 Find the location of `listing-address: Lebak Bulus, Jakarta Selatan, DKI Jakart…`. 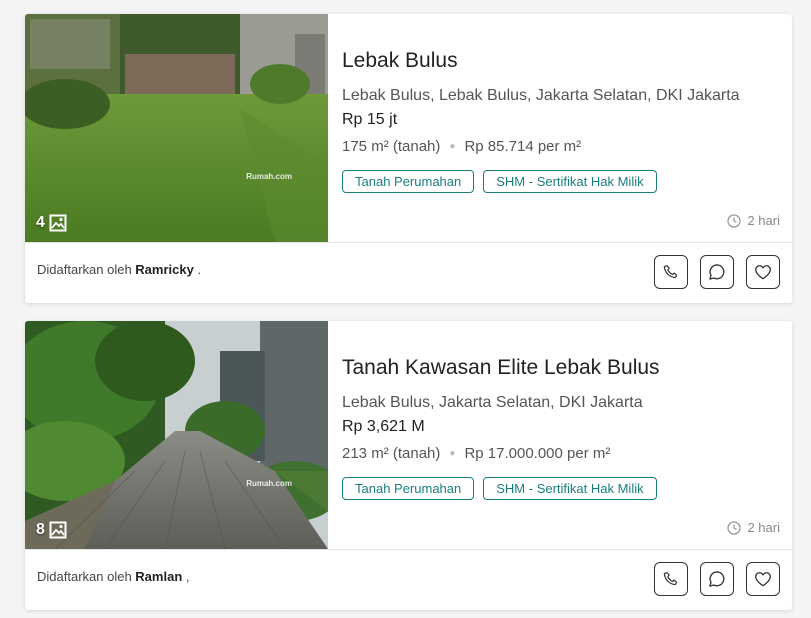

listing-address: Lebak Bulus, Jakarta Selatan, DKI Jakart… is located at coordinates (492, 402).